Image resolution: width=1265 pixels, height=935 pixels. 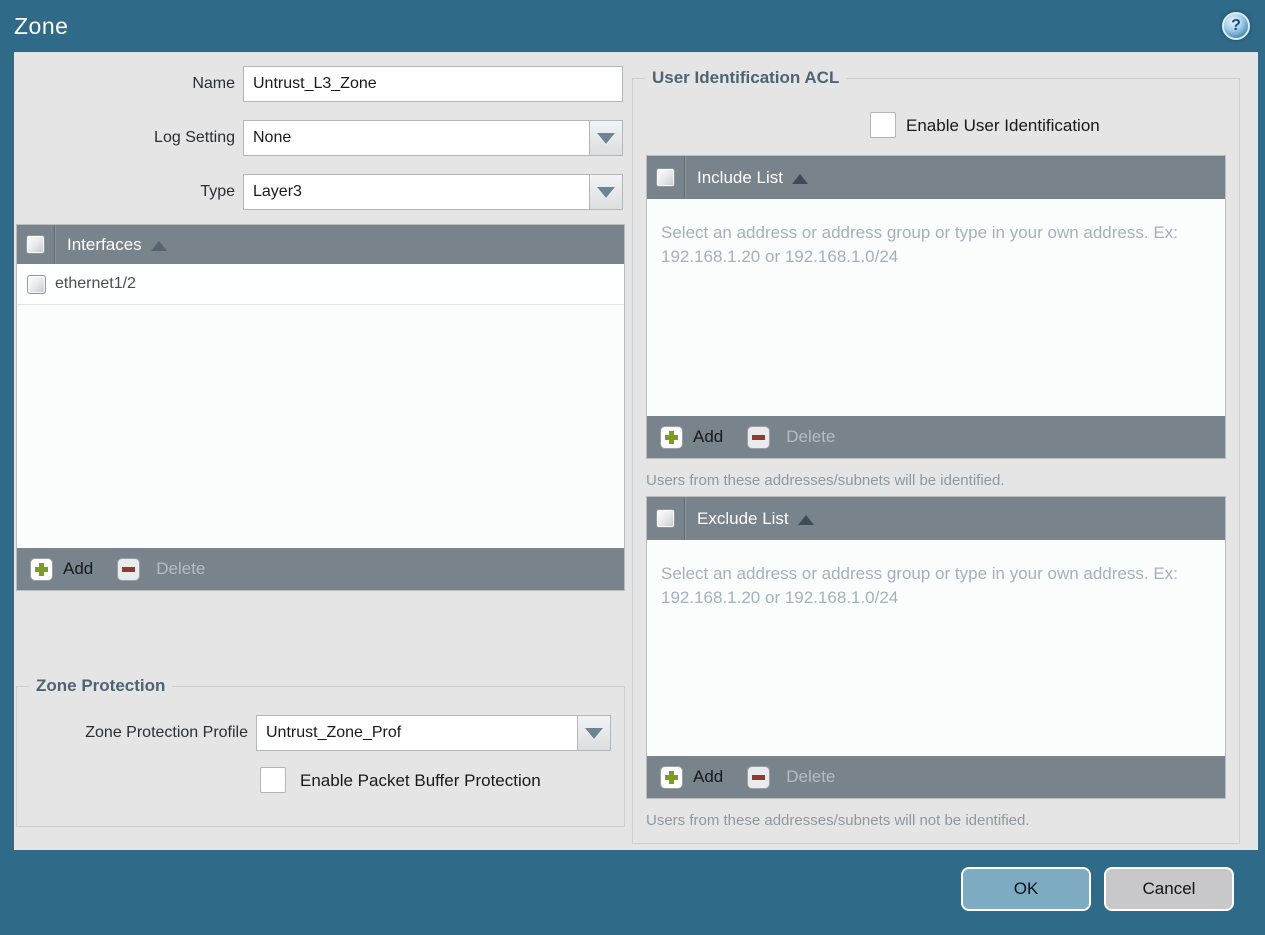 I want to click on interfaces-select-all-checkbox, so click(x=35, y=244).